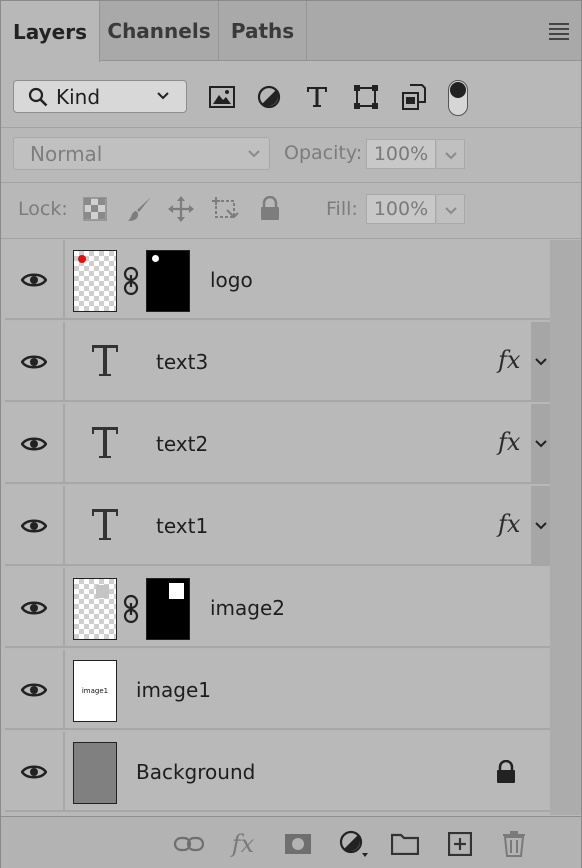  I want to click on layer-name: image2, so click(247, 608).